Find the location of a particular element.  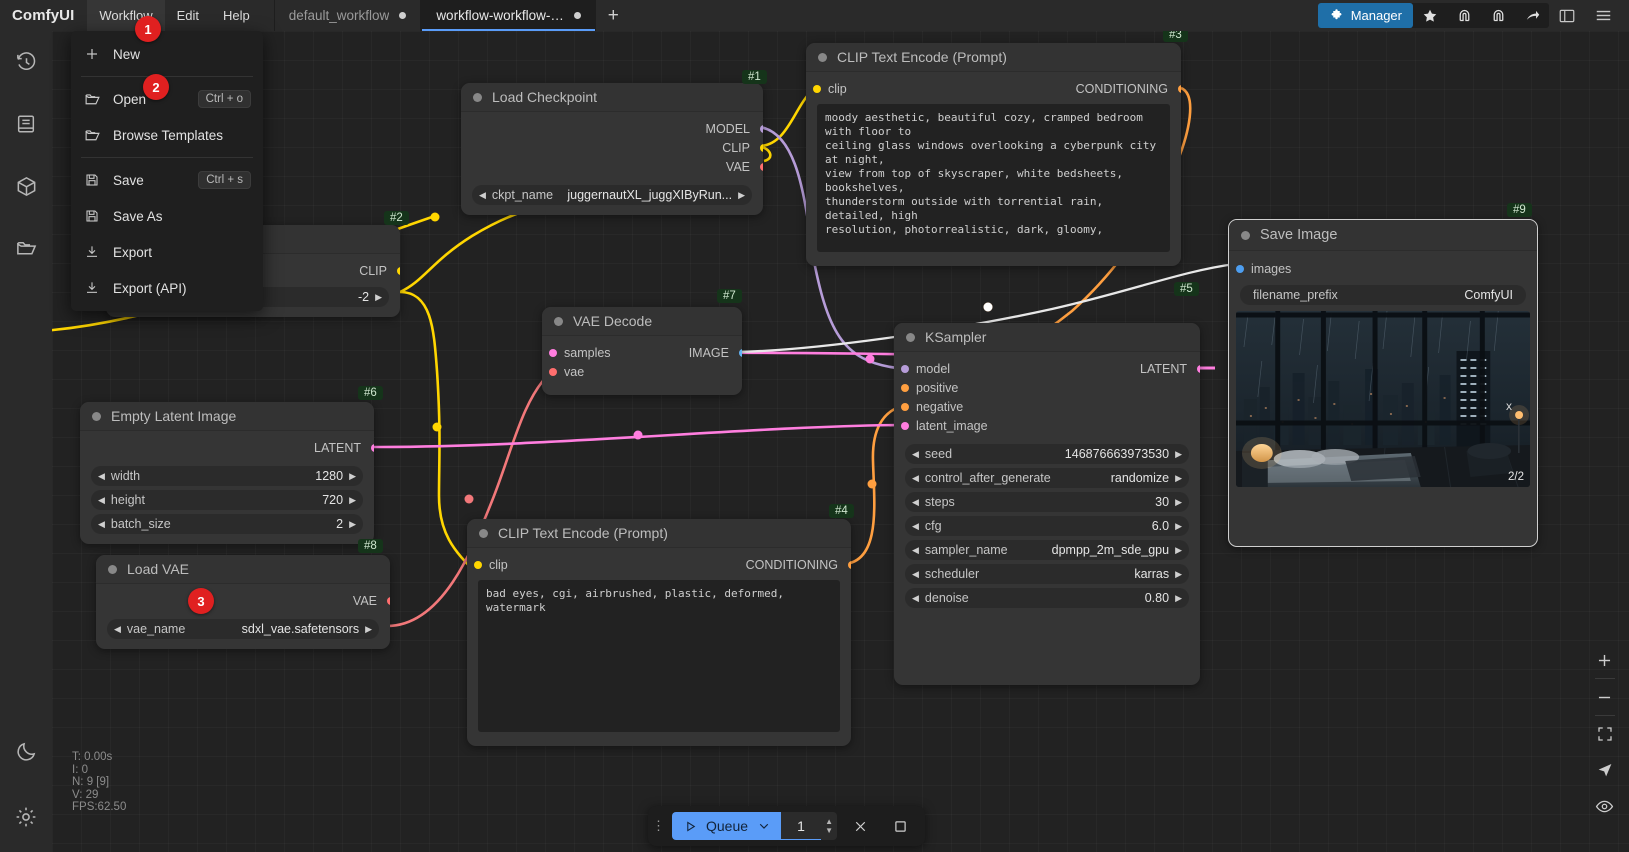

input-port-model: model is located at coordinates (925, 369).